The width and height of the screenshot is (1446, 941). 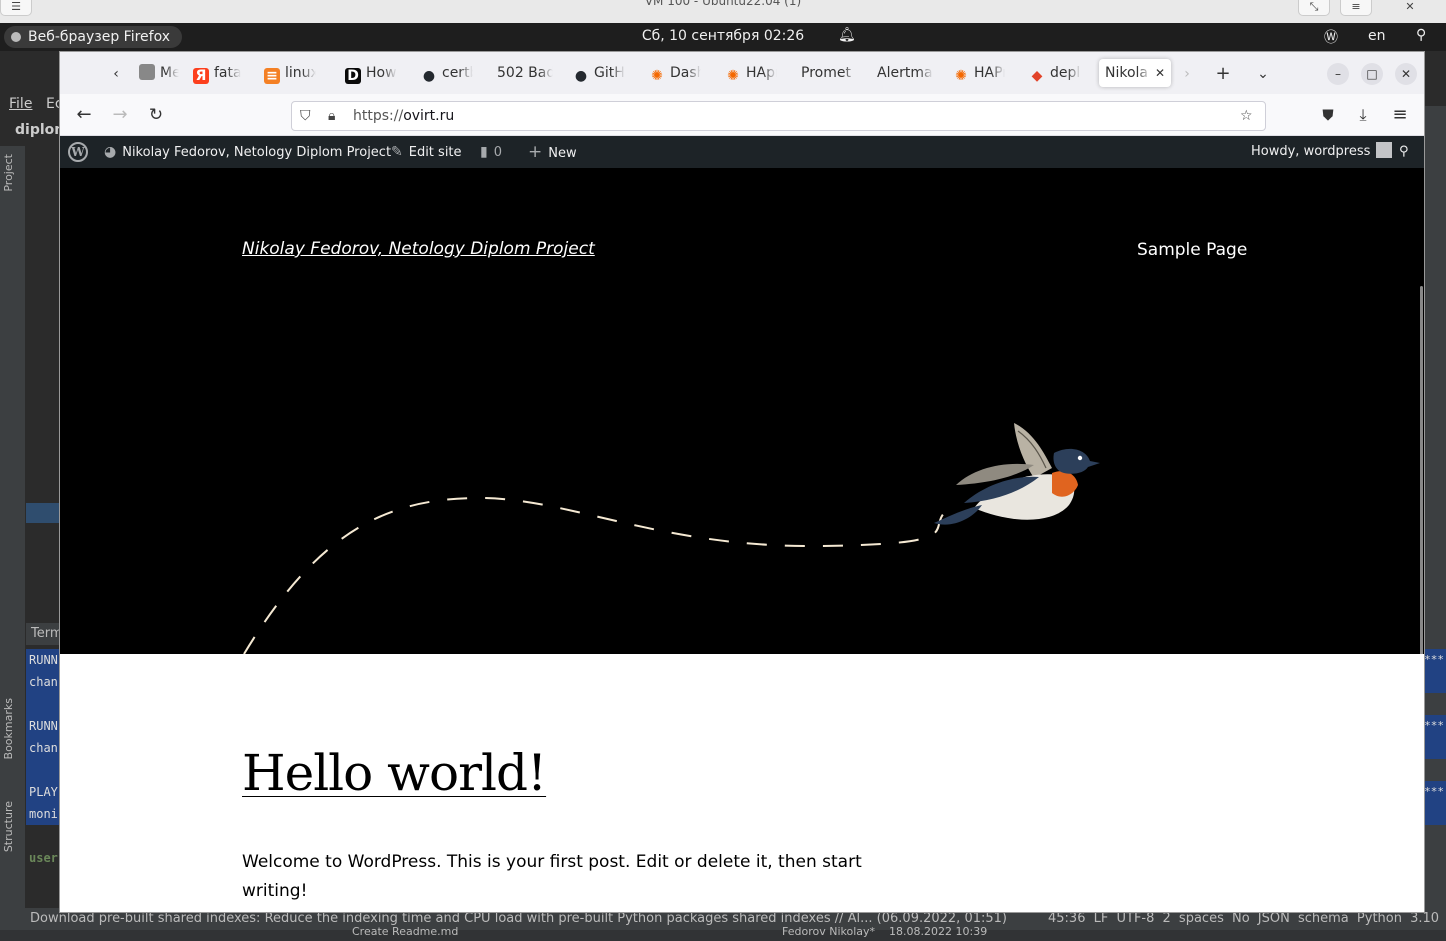 I want to click on wp-edit-site: ✎ Edit site, so click(x=426, y=152).